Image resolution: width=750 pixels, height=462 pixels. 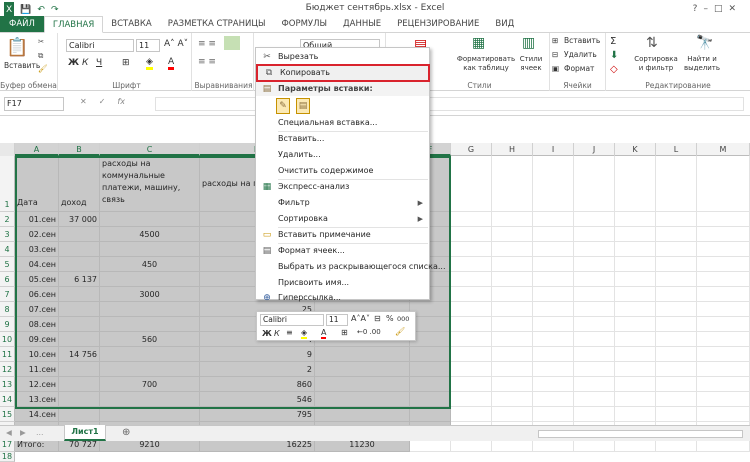 I want to click on cell: 03.сен, so click(x=37, y=249).